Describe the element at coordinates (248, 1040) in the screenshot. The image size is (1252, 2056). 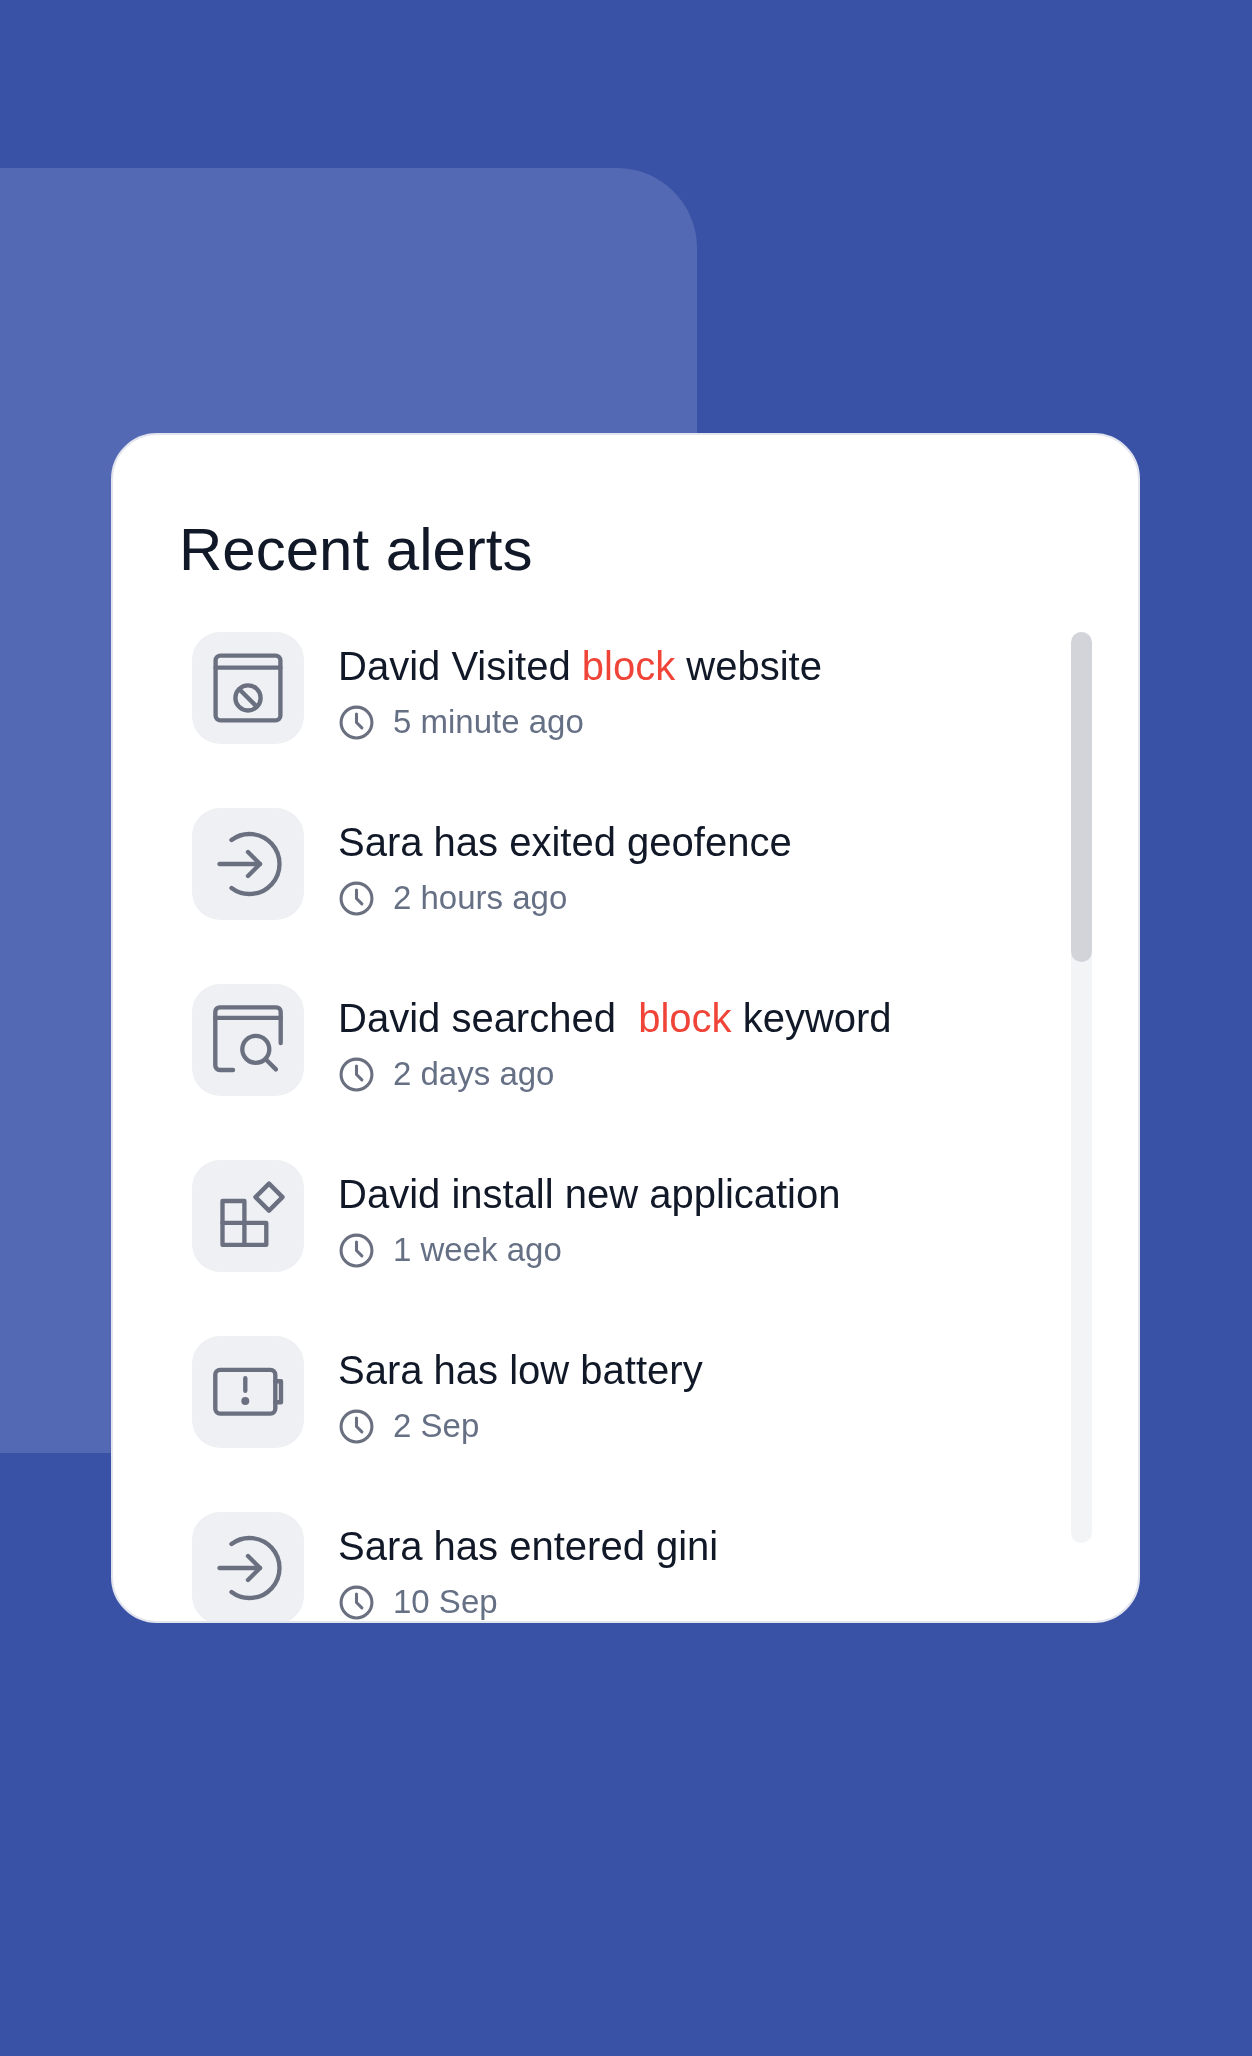
I see `browser-search-icon` at that location.